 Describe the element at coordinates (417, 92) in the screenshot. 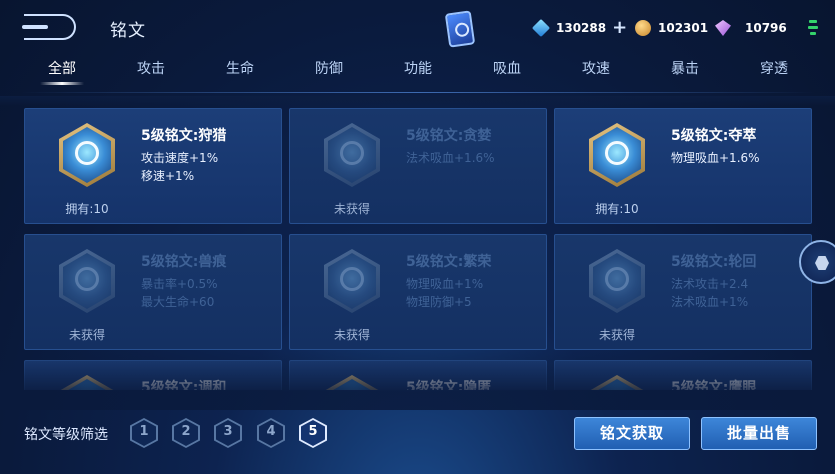

I see `tab-divider` at that location.